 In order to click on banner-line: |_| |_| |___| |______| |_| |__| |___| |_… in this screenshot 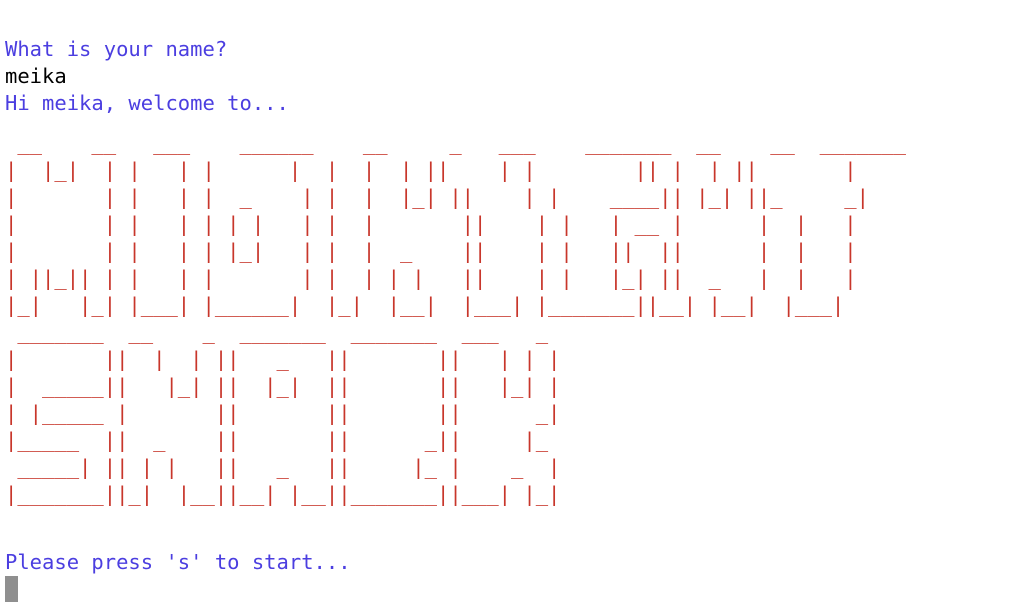, I will do `click(425, 305)`.